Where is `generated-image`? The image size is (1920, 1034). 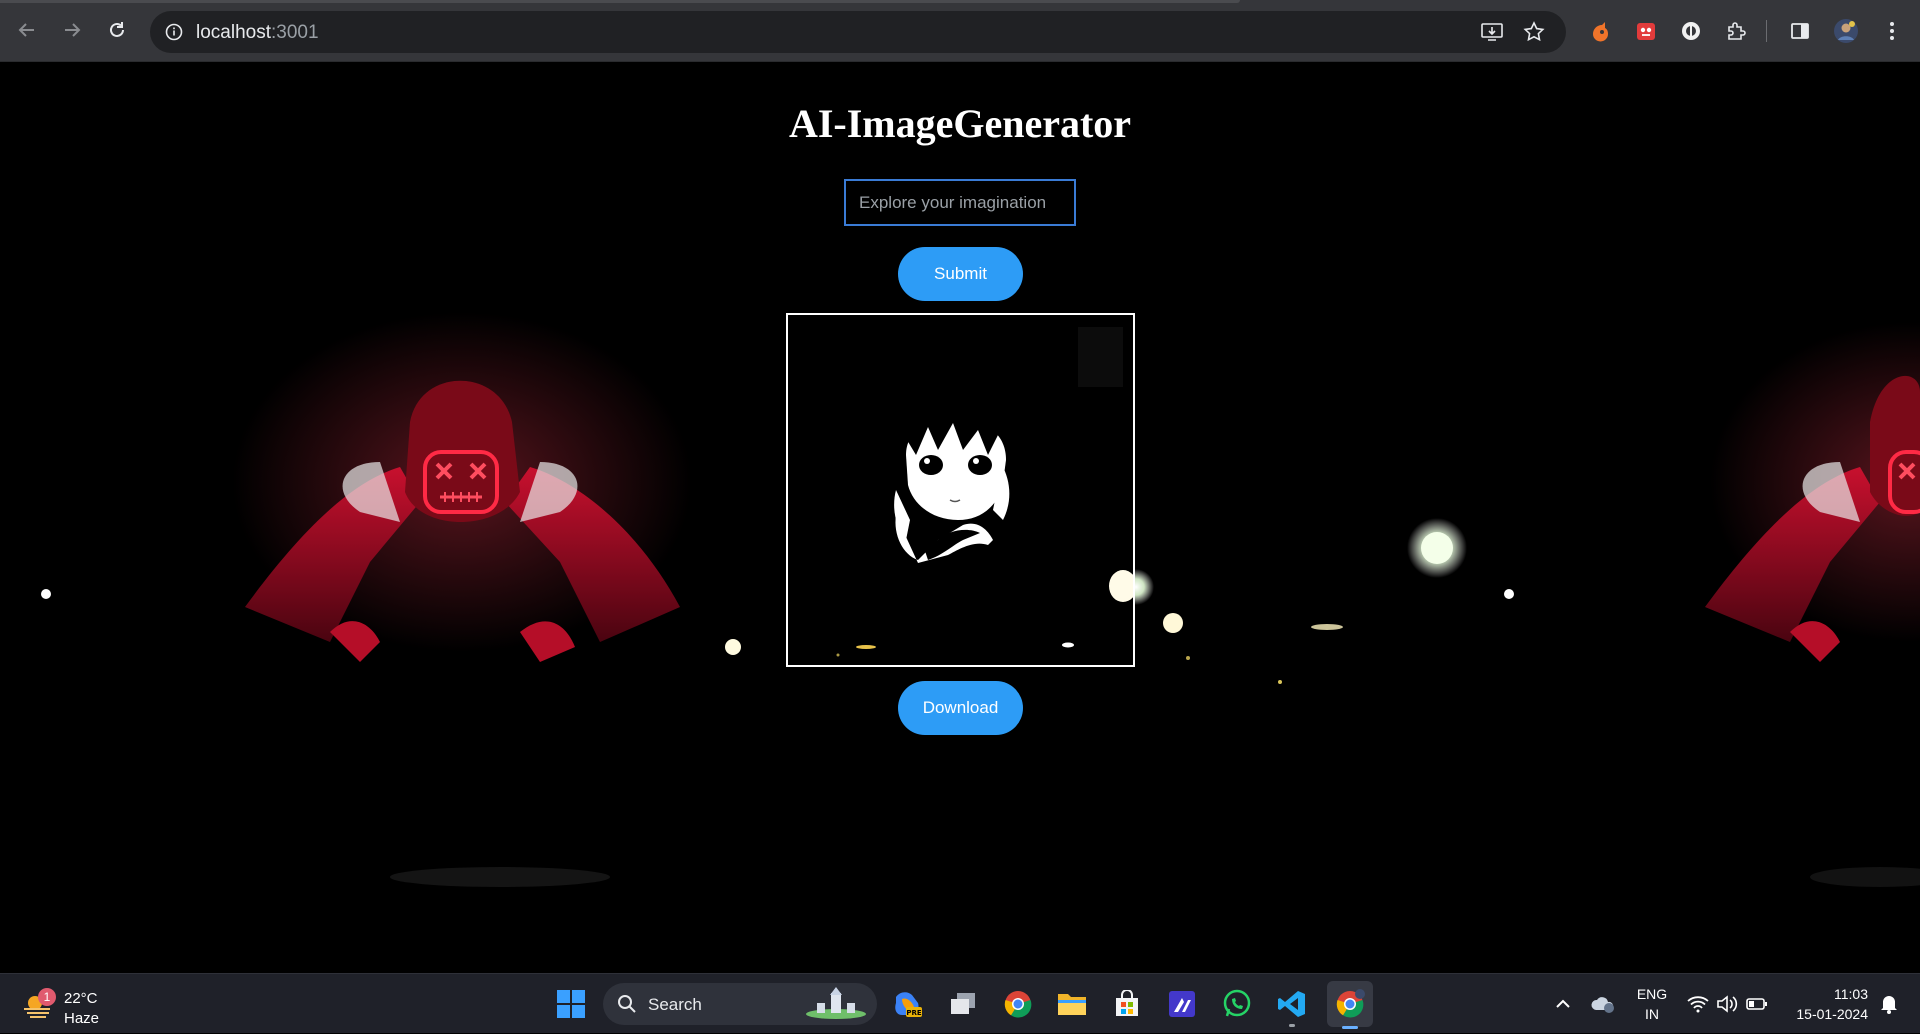 generated-image is located at coordinates (960, 490).